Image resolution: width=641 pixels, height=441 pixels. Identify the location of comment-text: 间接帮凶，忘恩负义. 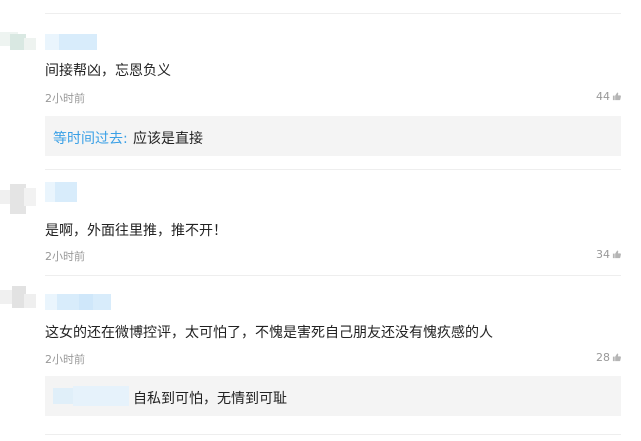
(108, 71).